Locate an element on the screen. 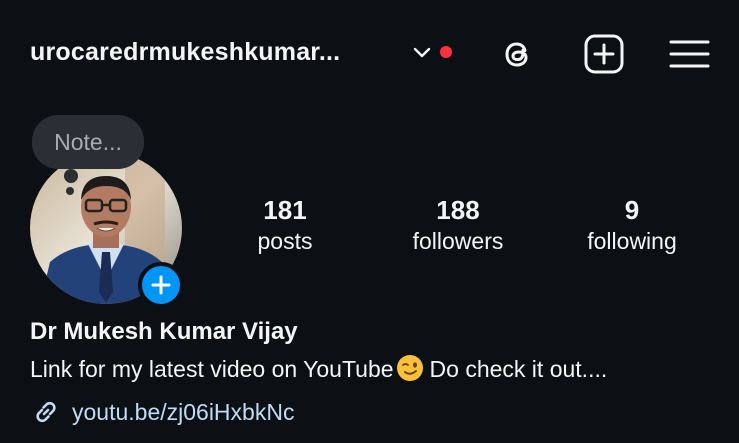 The height and width of the screenshot is (443, 739). note-tail is located at coordinates (71, 176).